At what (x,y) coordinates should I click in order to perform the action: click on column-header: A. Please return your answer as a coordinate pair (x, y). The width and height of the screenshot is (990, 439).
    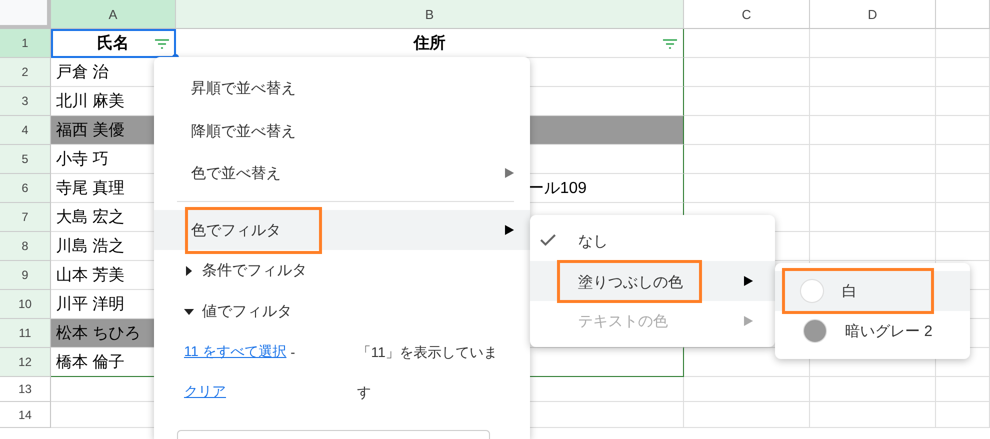
    Looking at the image, I should click on (113, 14).